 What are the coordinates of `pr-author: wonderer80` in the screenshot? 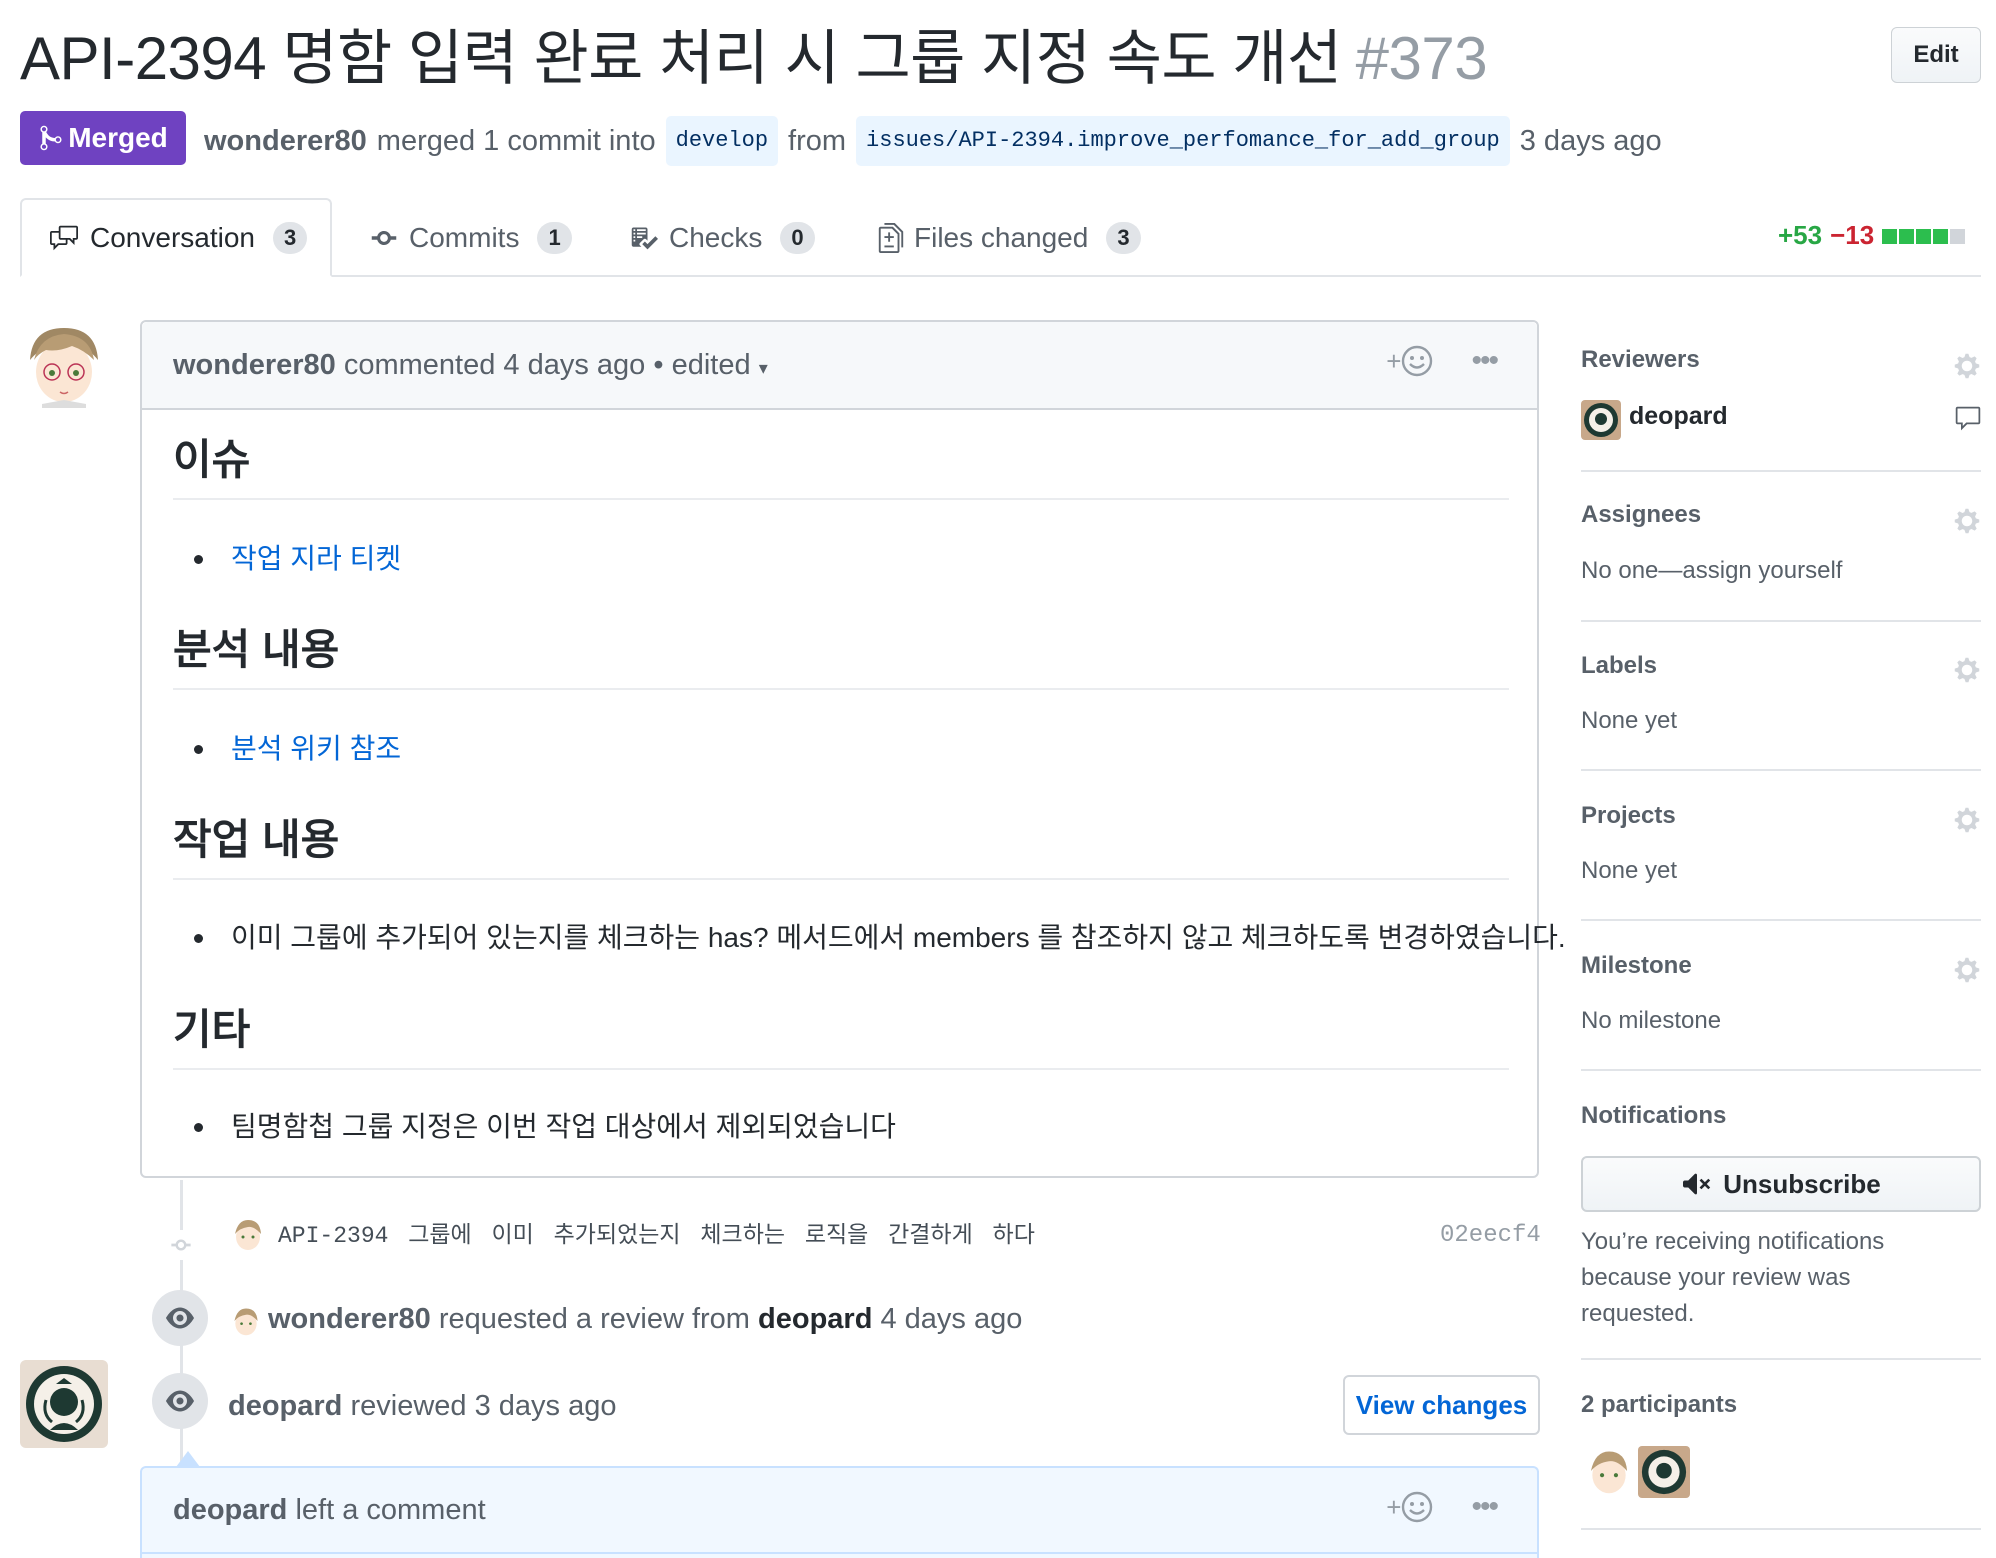 It's located at (285, 141).